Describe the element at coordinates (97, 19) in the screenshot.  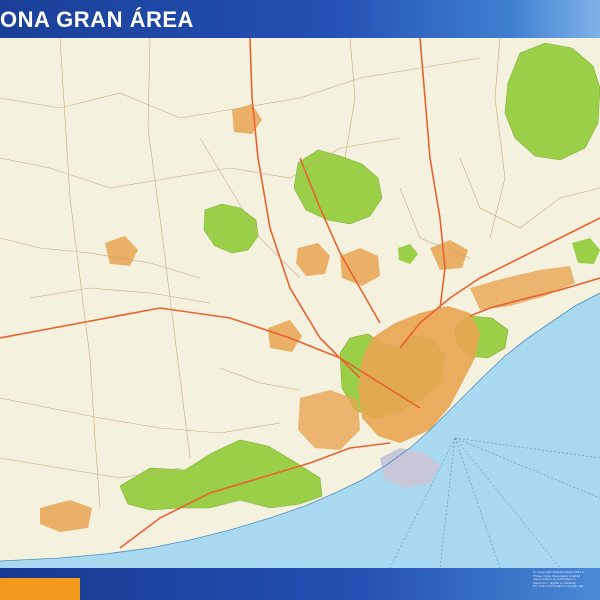
I see `map-title: ONA GRAN ÁREA` at that location.